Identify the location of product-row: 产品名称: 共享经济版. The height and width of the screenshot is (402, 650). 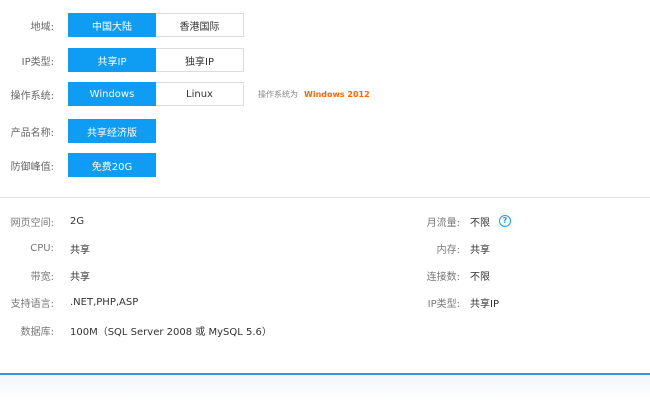
(78, 131).